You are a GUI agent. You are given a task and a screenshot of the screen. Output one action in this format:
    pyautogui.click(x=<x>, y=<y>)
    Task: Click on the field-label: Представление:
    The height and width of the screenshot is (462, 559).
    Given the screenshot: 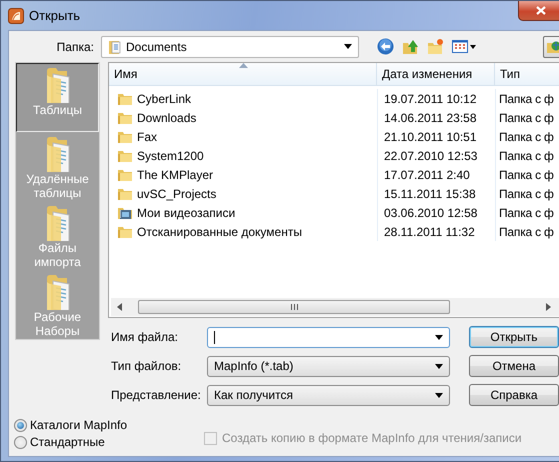 What is the action you would take?
    pyautogui.click(x=156, y=395)
    